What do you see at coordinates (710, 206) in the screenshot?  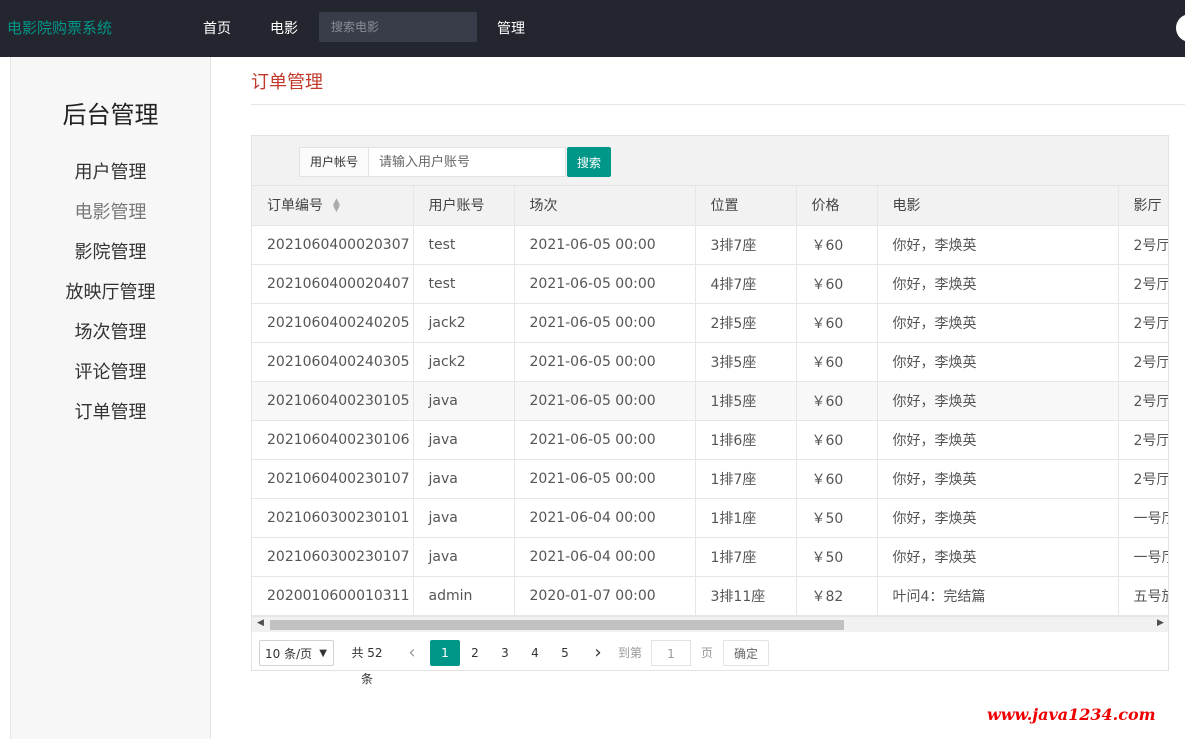 I see `table-header-row: 订单编号 ▲ ▼ 用户账号 场次 位置 价格 电影 影厅` at bounding box center [710, 206].